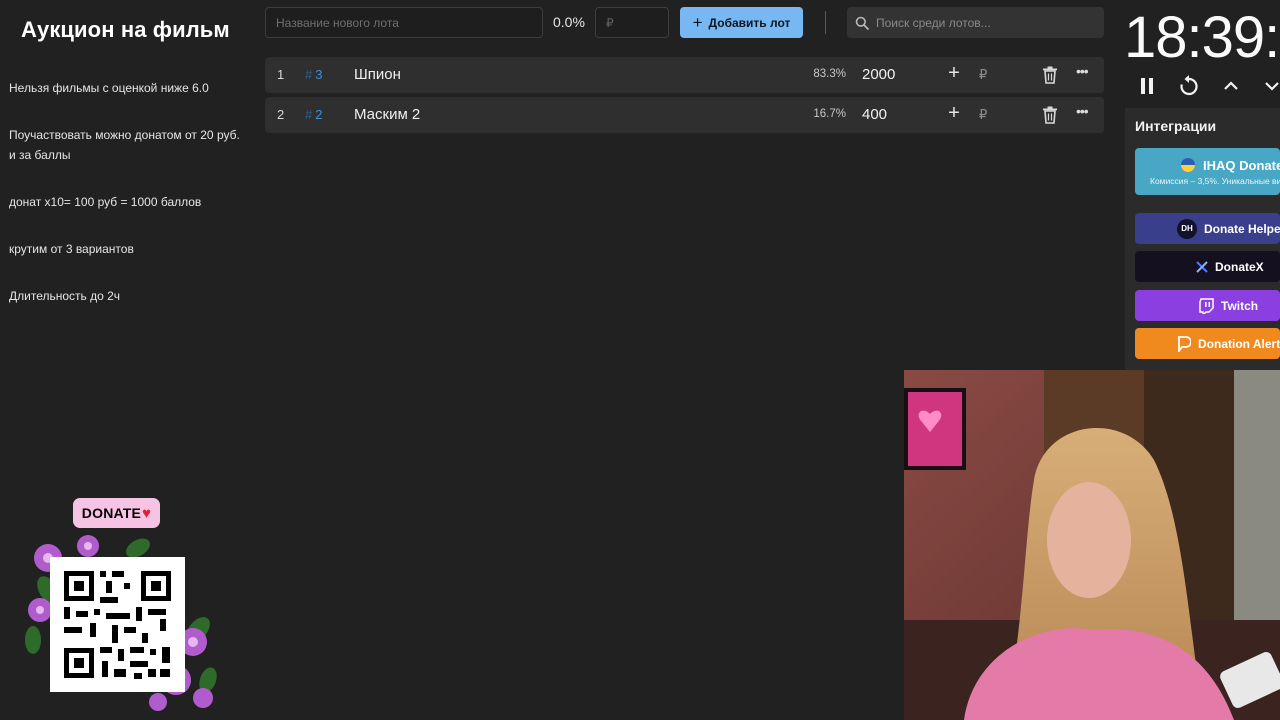  Describe the element at coordinates (1215, 181) in the screenshot. I see `ihaq-donate-subtitle: Комиссия – 3,5%. Уникальные ви` at that location.